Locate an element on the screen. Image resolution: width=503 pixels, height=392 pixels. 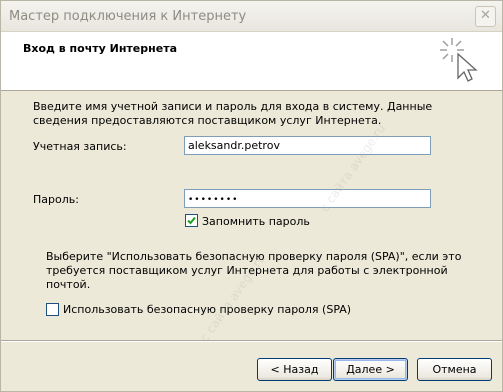
password-input: •••••••• is located at coordinates (307, 198).